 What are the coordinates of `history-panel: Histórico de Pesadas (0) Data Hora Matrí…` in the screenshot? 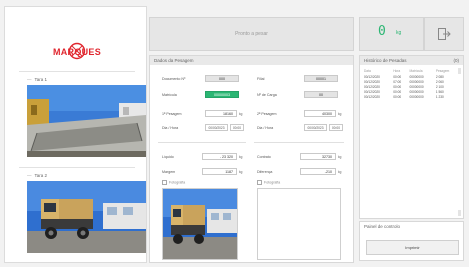 It's located at (411, 137).